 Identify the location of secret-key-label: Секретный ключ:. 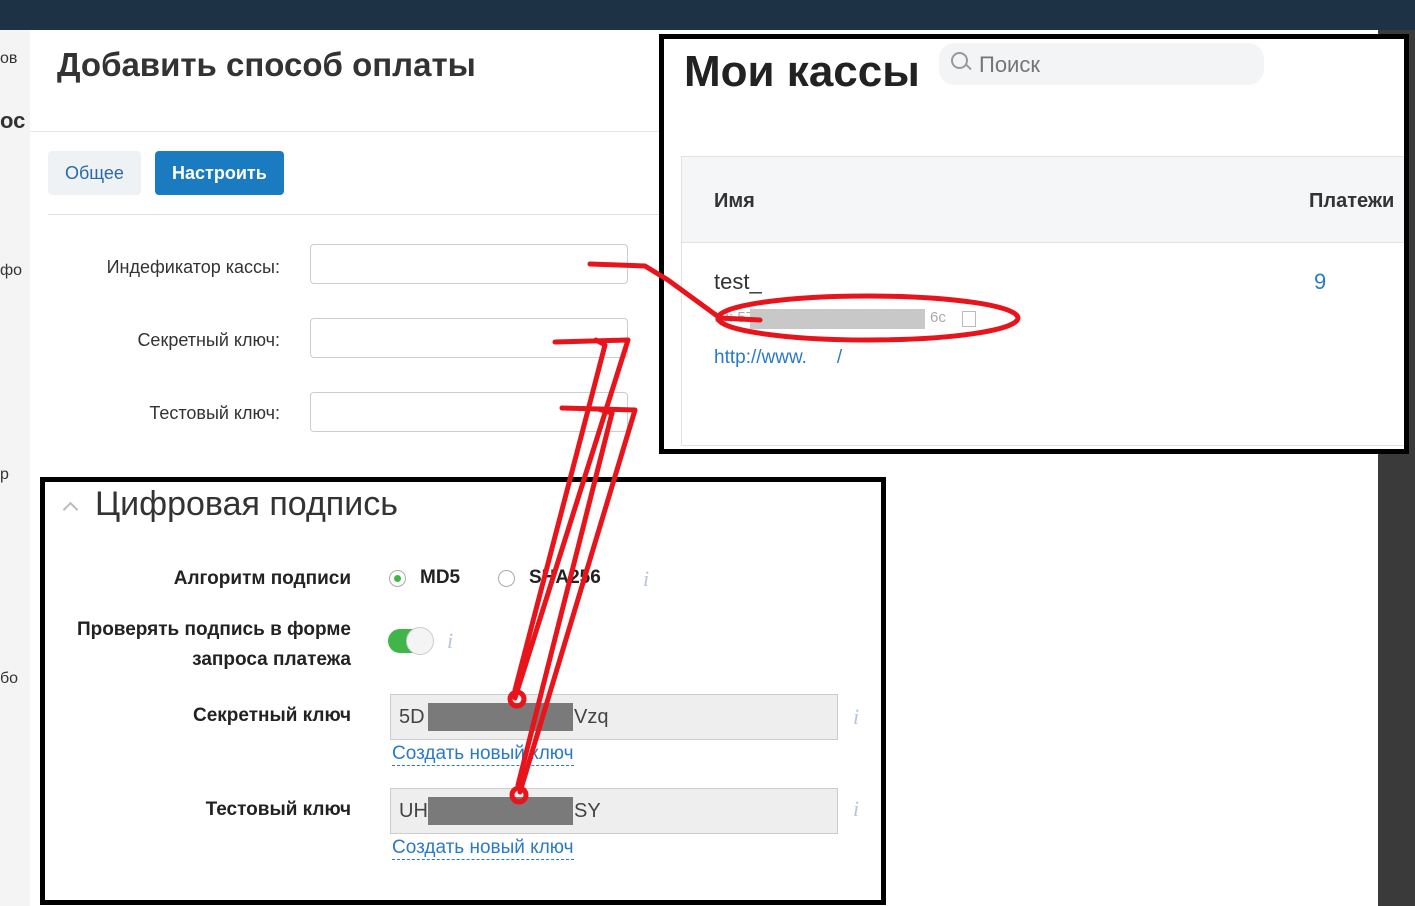
(208, 340).